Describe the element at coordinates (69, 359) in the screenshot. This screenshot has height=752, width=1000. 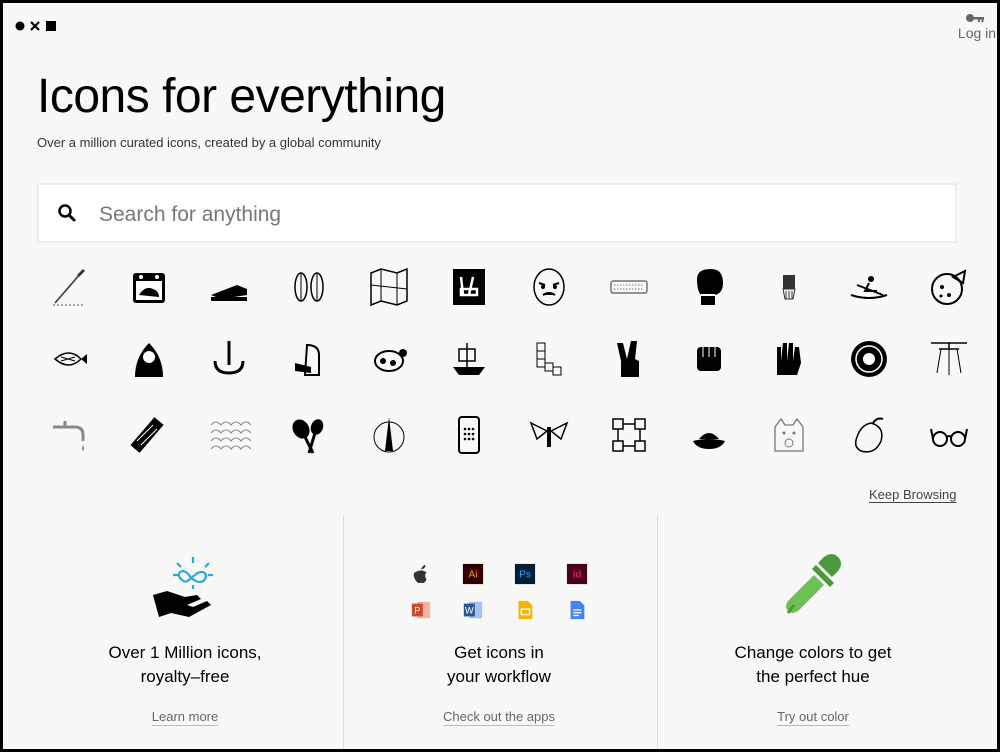
I see `fish-icon` at that location.